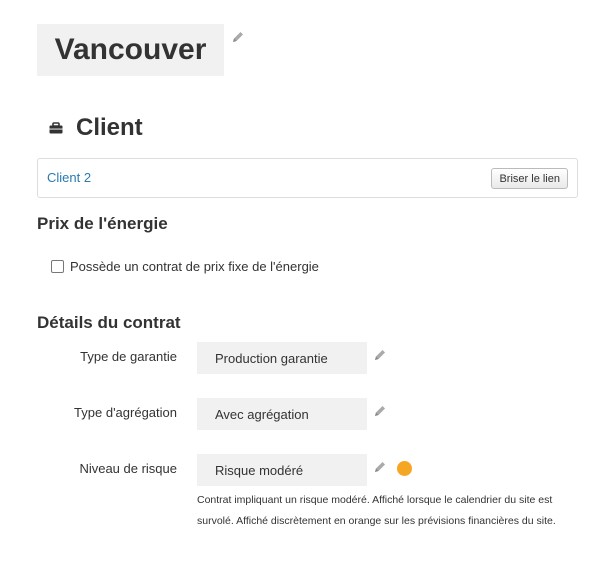 The width and height of the screenshot is (616, 581). I want to click on energy-price-heading: Prix de l'énergie, so click(102, 223).